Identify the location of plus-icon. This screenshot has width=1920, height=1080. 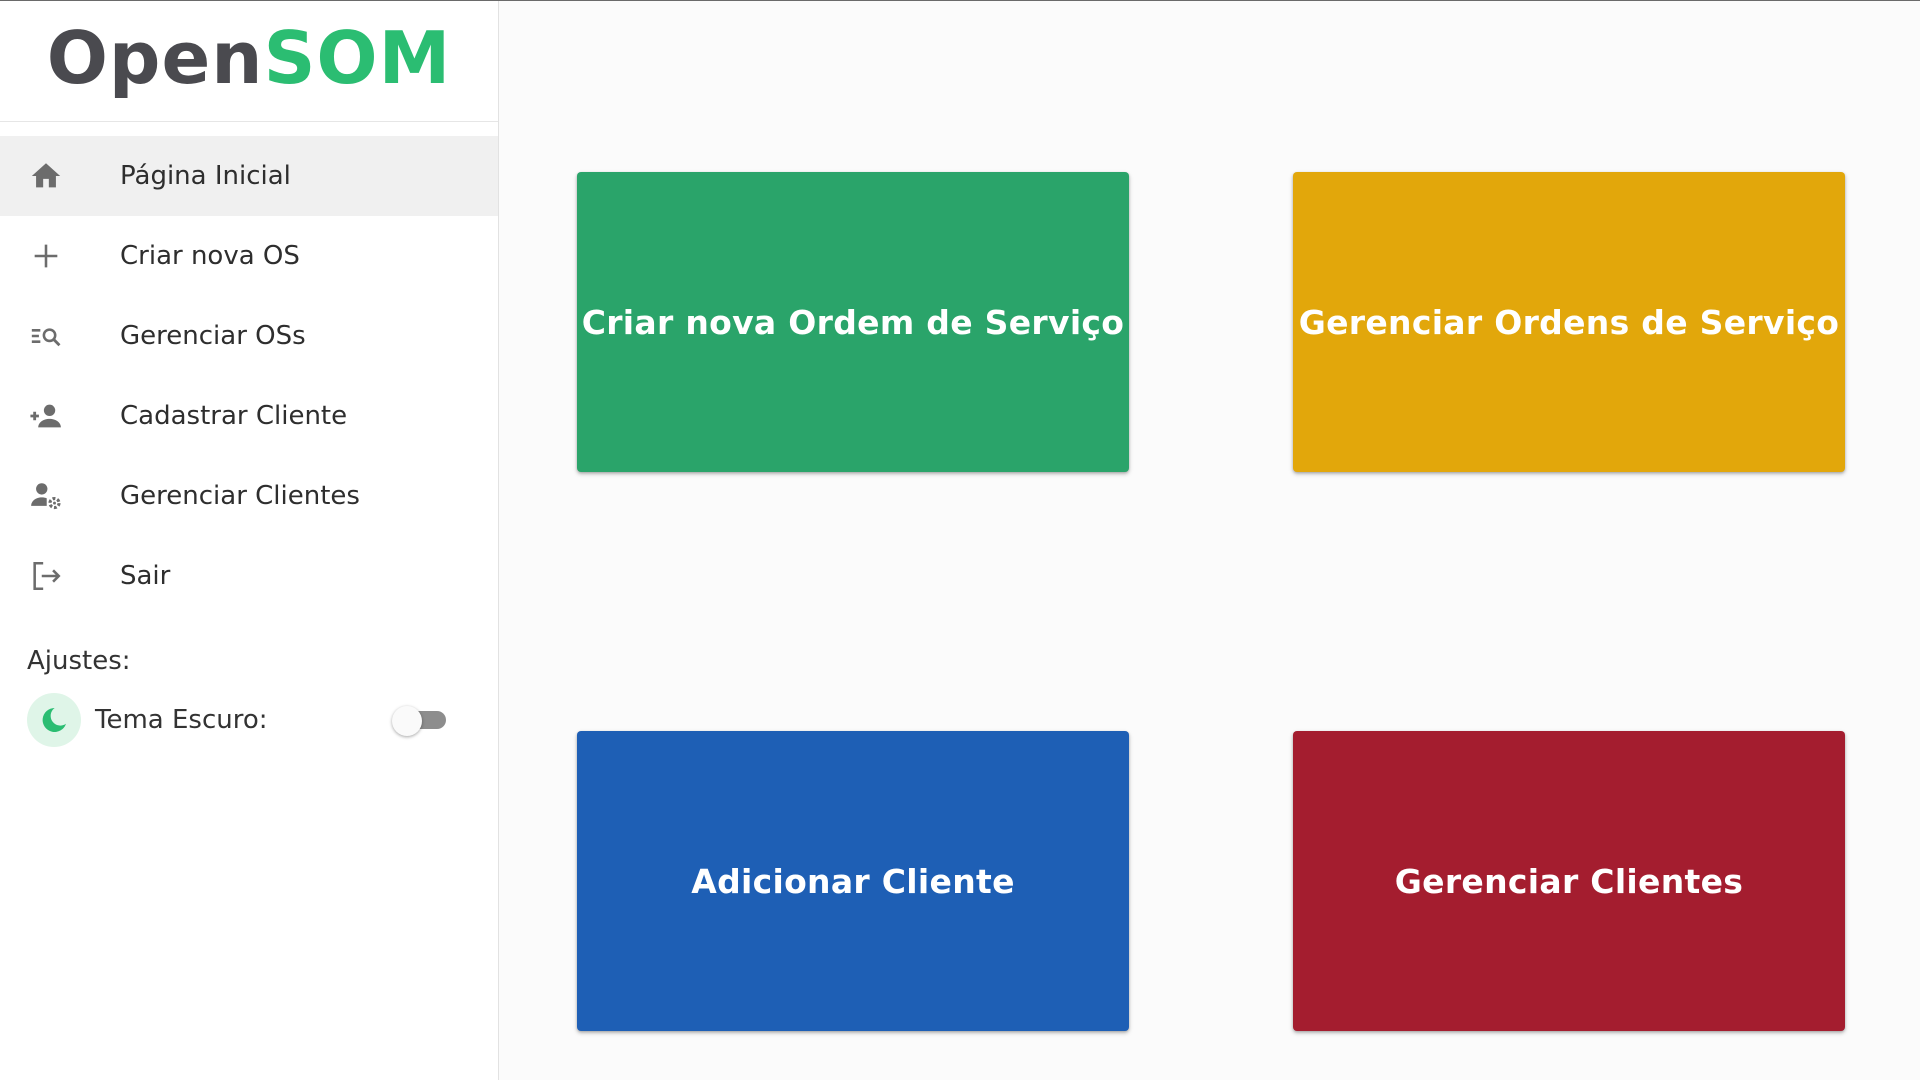
(46, 256).